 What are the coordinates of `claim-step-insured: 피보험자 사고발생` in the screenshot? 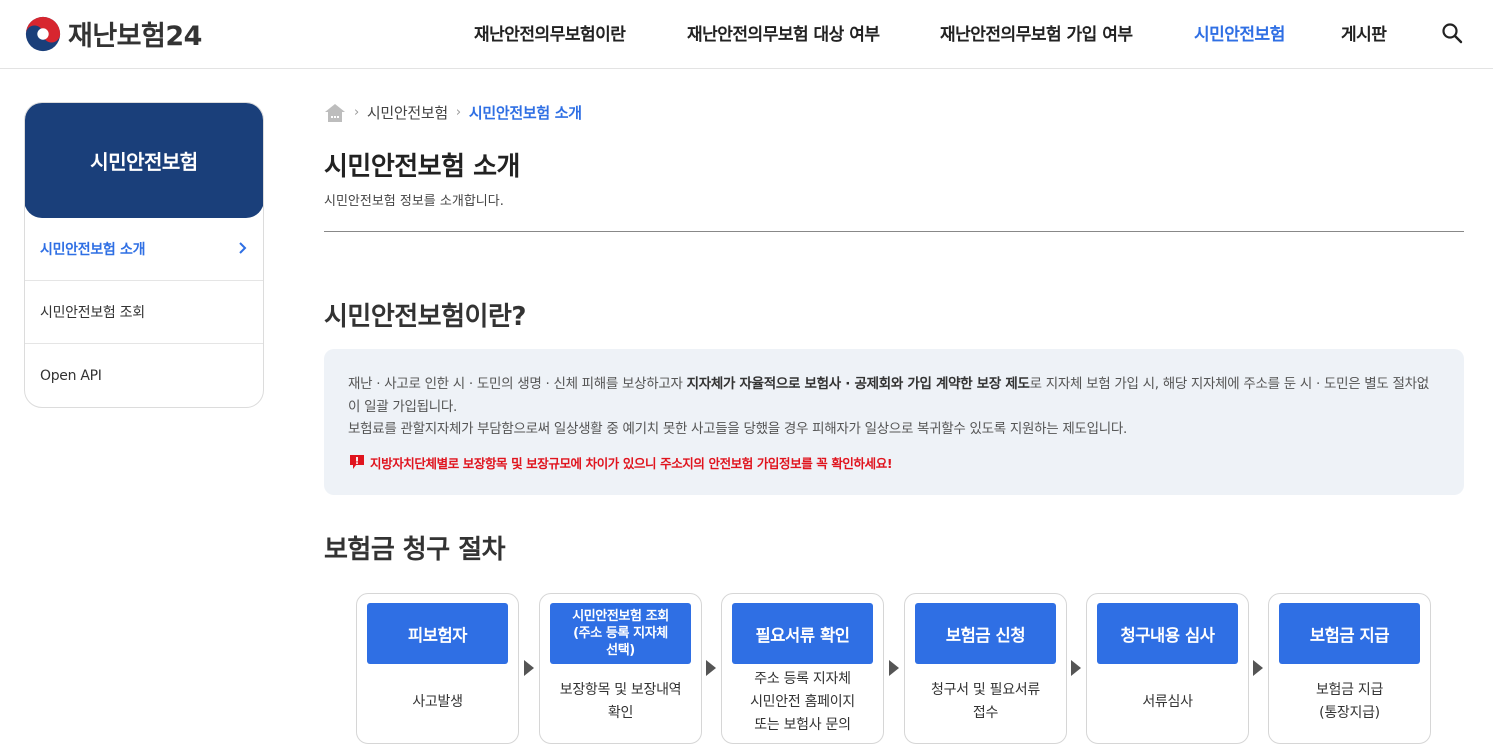 It's located at (437, 668).